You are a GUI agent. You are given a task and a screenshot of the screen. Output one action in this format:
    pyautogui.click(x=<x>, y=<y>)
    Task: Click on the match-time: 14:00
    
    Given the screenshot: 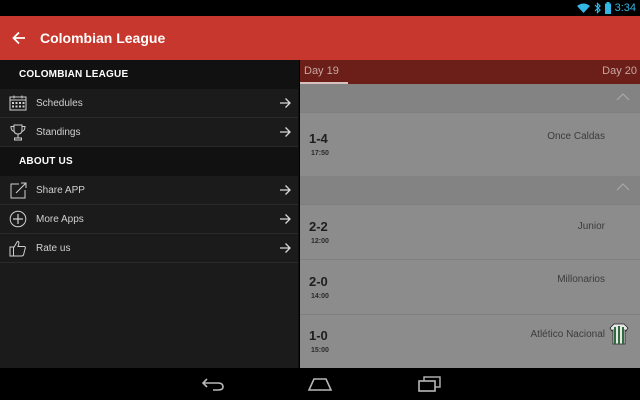 What is the action you would take?
    pyautogui.click(x=320, y=296)
    